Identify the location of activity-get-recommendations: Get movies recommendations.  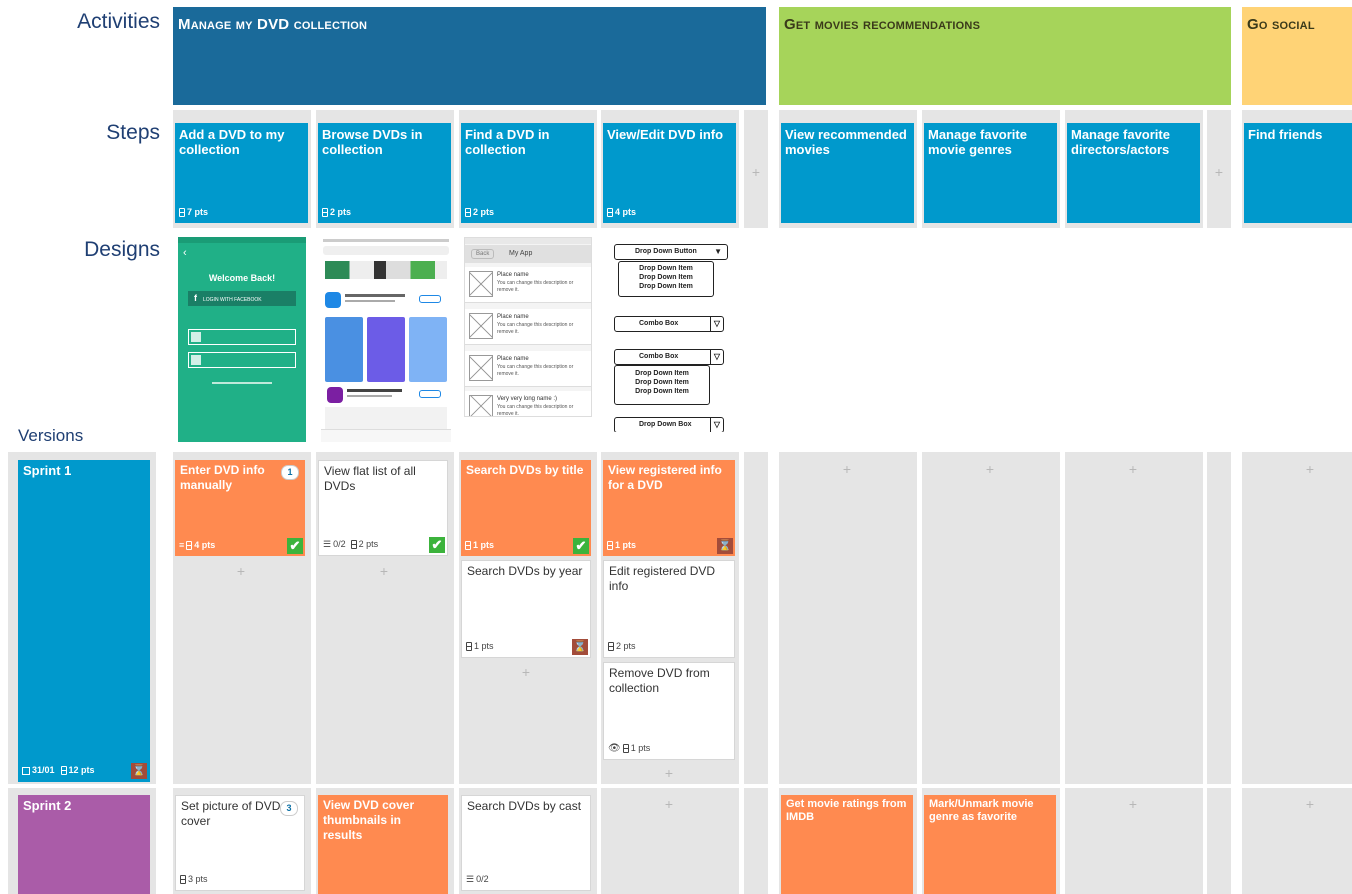
(1005, 56).